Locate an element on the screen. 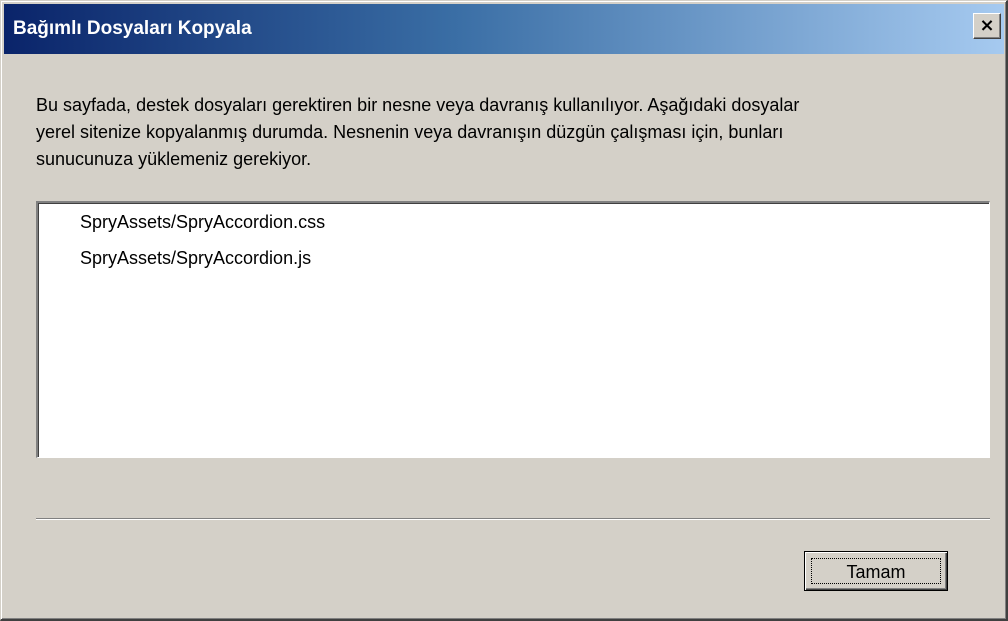 This screenshot has width=1008, height=621. window-title: Bağımlı Dosyaları Kopyala is located at coordinates (132, 28).